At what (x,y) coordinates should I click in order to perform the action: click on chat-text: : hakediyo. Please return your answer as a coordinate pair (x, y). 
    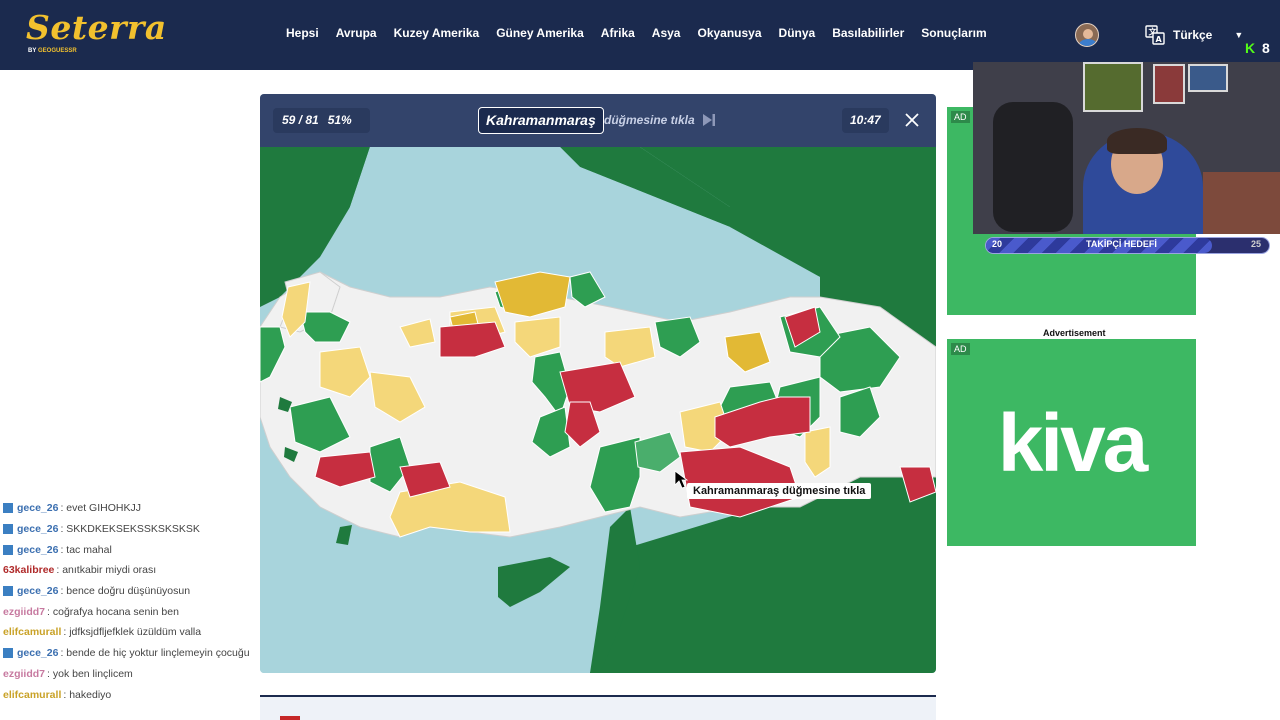
    Looking at the image, I should click on (87, 694).